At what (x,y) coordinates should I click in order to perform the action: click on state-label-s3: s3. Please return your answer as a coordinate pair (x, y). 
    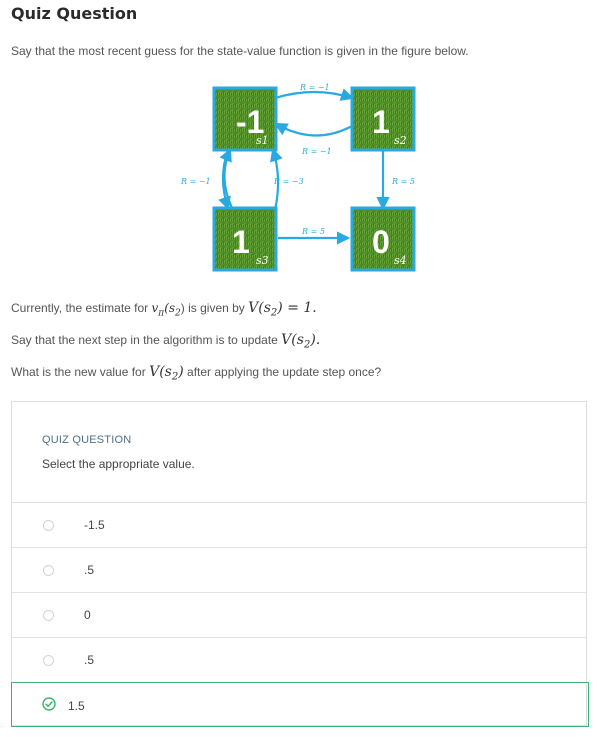
    Looking at the image, I should click on (262, 260).